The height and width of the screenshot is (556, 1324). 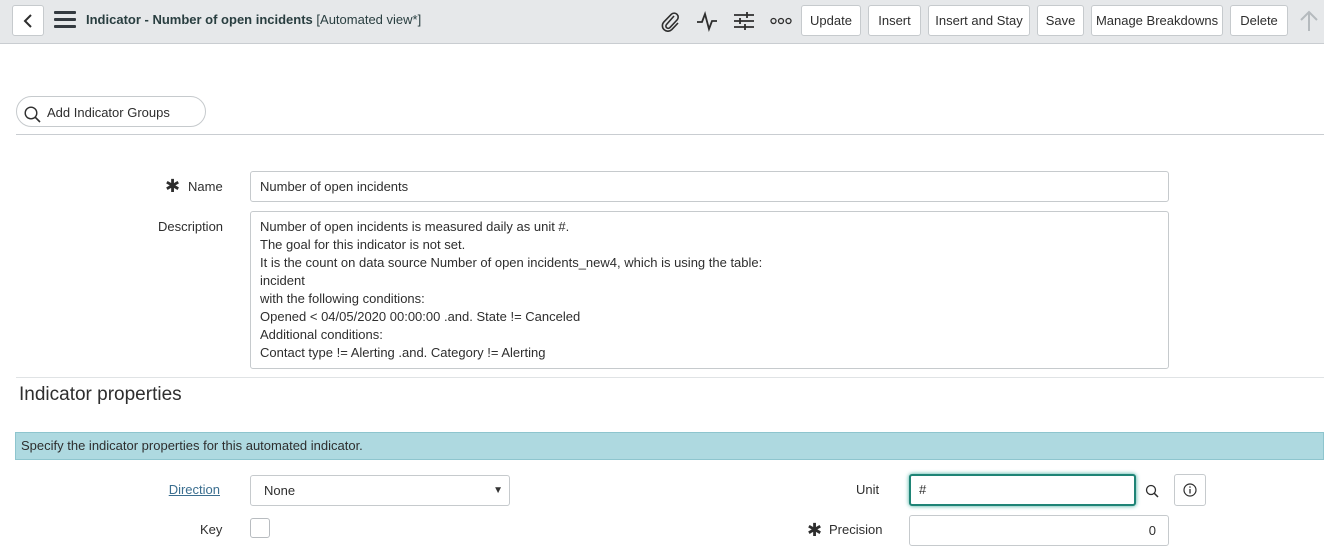 What do you see at coordinates (868, 489) in the screenshot?
I see `unit-label: Unit` at bounding box center [868, 489].